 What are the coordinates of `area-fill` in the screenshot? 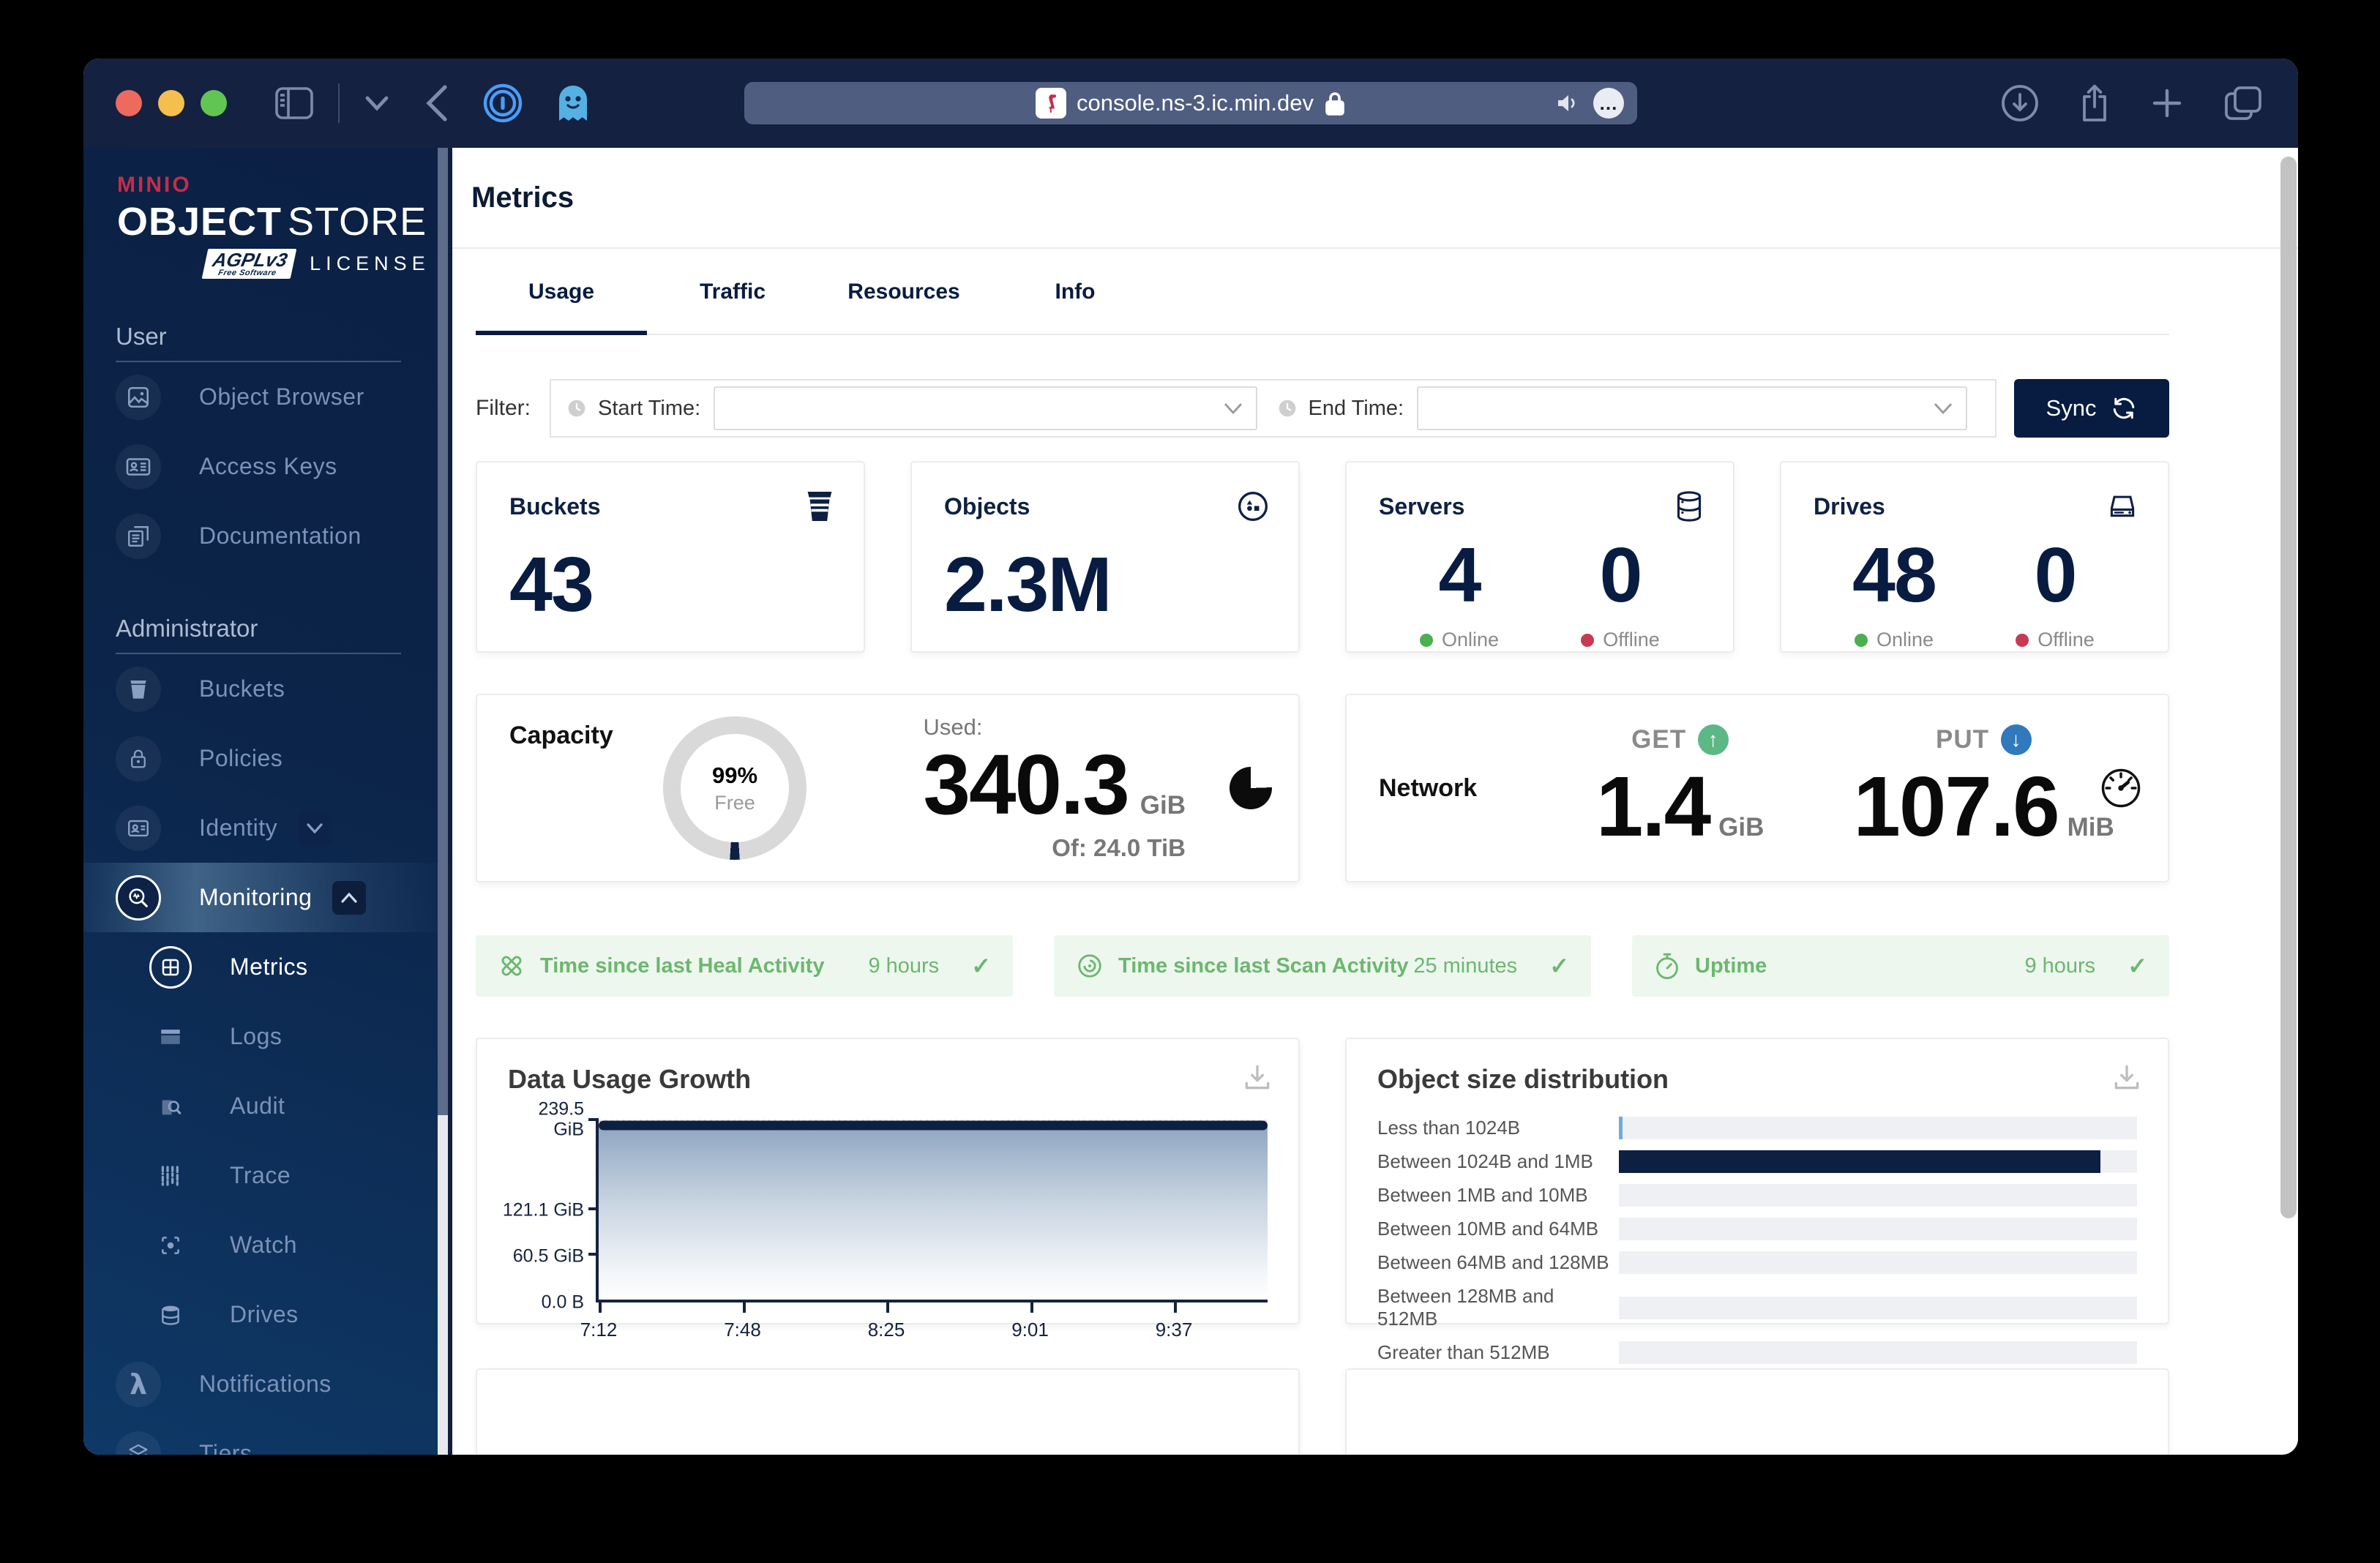 It's located at (933, 1212).